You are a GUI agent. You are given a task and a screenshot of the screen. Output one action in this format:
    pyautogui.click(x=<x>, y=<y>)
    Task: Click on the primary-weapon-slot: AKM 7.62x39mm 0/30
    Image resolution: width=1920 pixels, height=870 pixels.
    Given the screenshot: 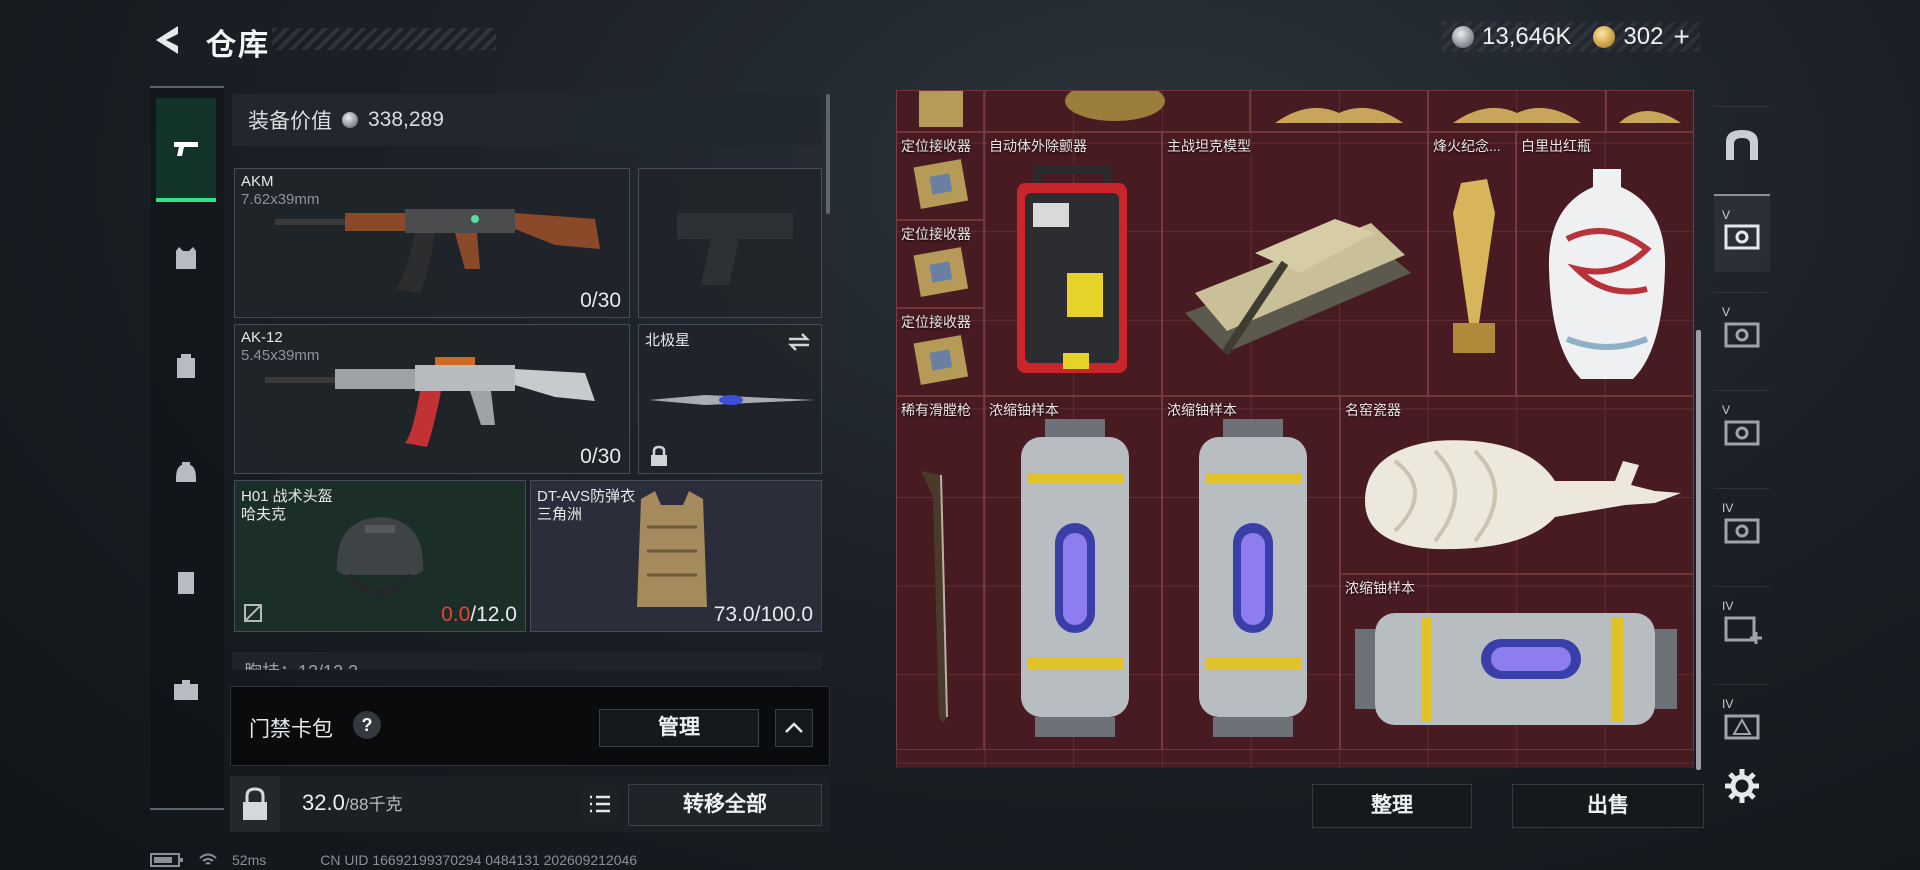 What is the action you would take?
    pyautogui.click(x=432, y=243)
    